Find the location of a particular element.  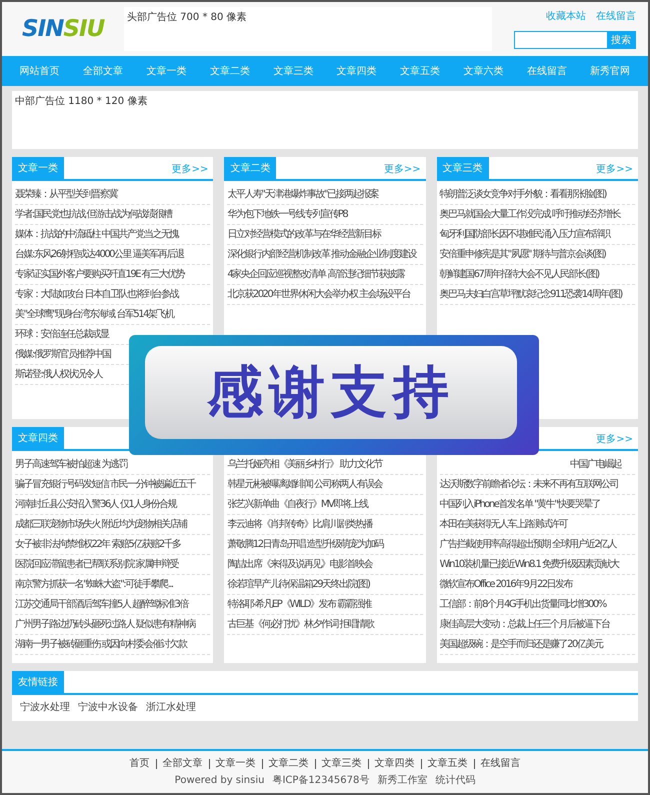

friend-link: 宁波水处理 is located at coordinates (45, 707).